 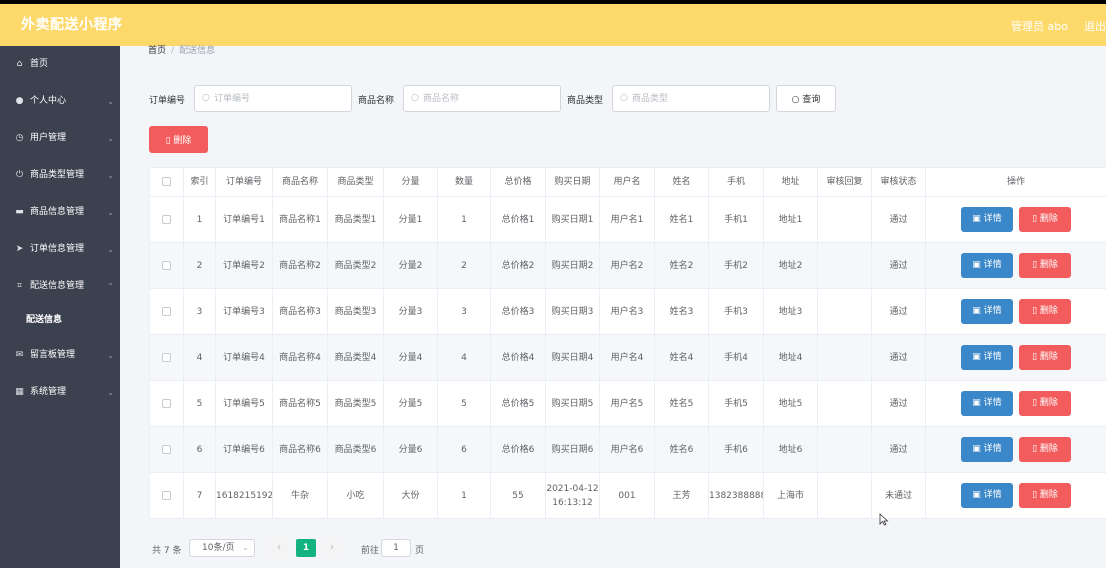 What do you see at coordinates (790, 495) in the screenshot?
I see `table-cell: 上海市` at bounding box center [790, 495].